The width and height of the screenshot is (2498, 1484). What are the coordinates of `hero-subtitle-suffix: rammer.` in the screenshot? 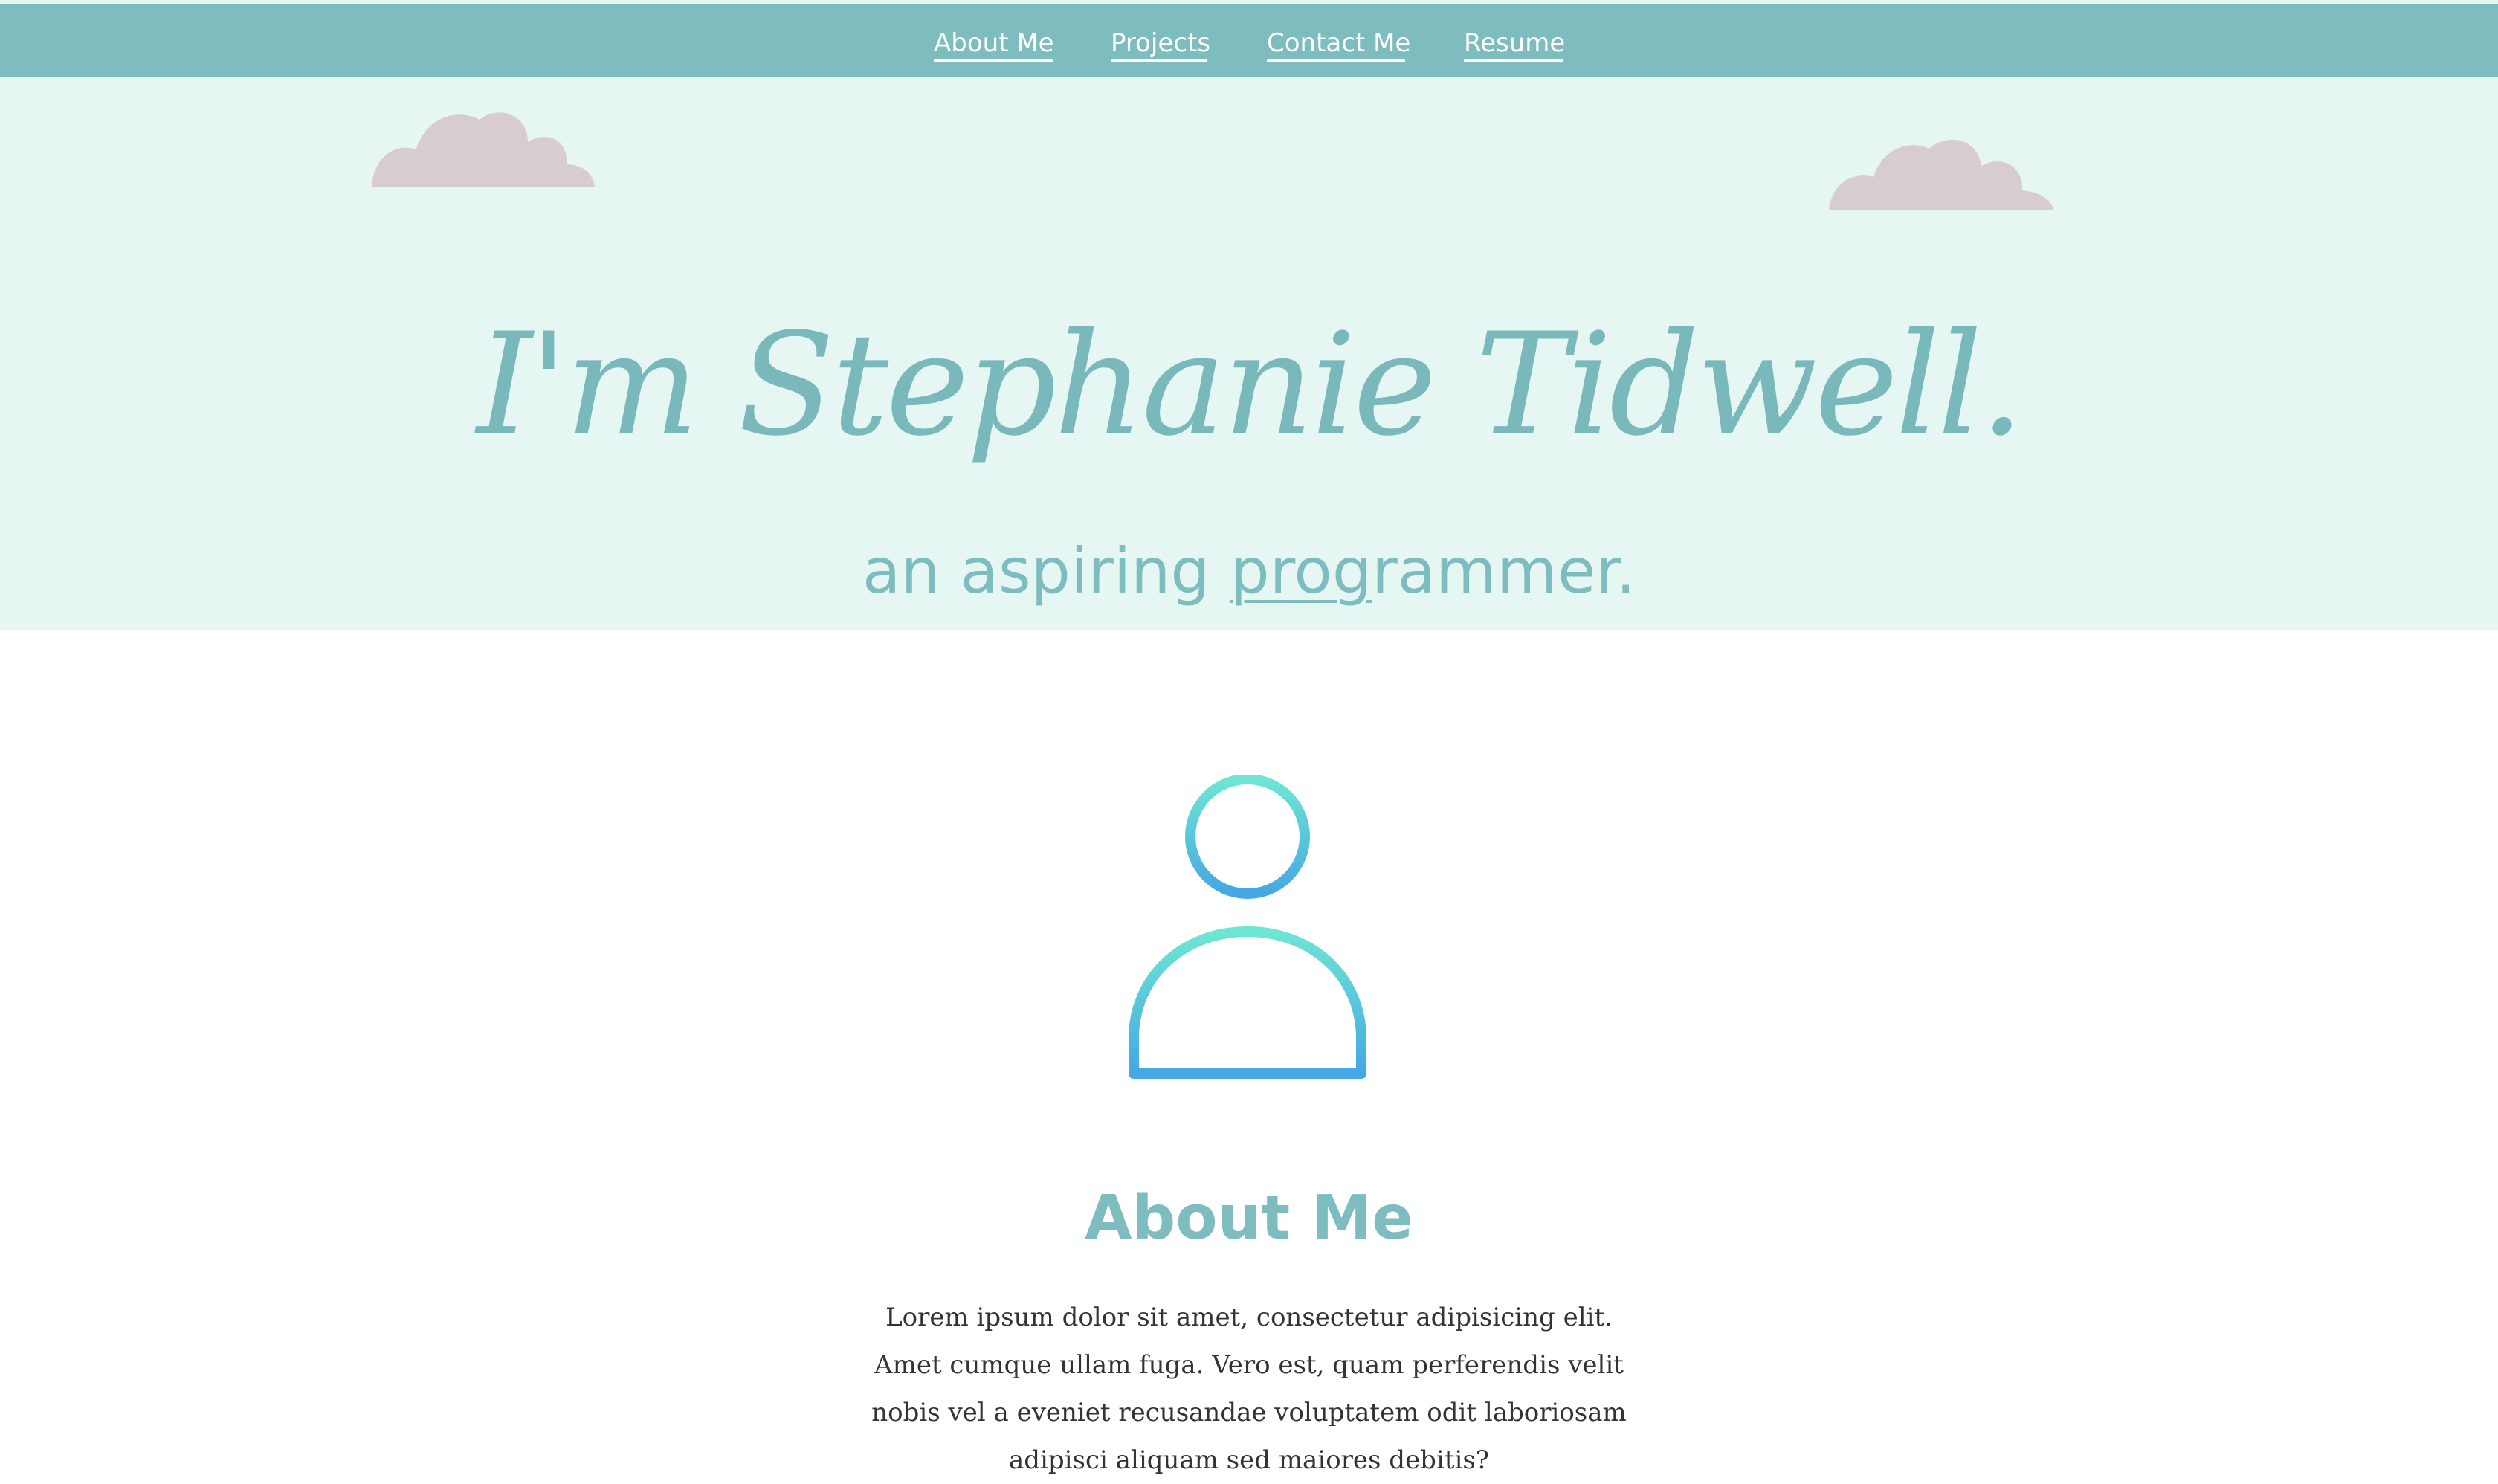 It's located at (1504, 571).